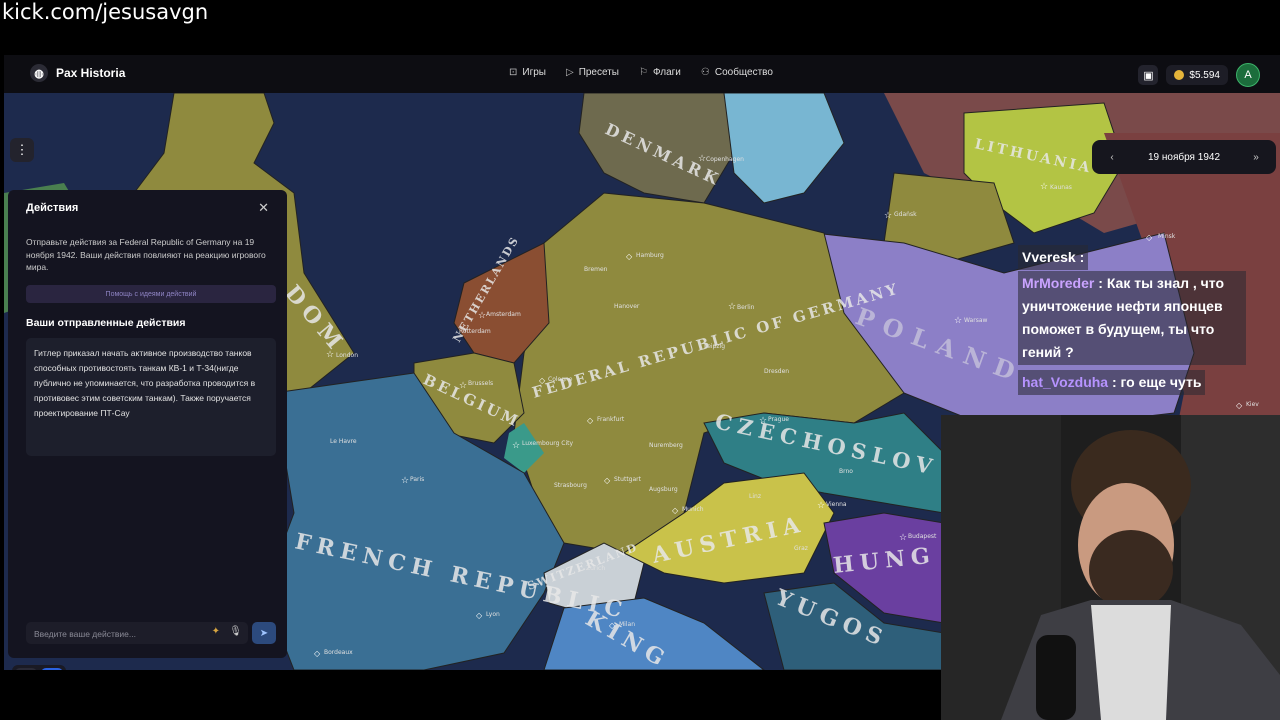 Image resolution: width=1280 pixels, height=720 pixels. Describe the element at coordinates (922, 536) in the screenshot. I see `svg-text: Budapest` at that location.